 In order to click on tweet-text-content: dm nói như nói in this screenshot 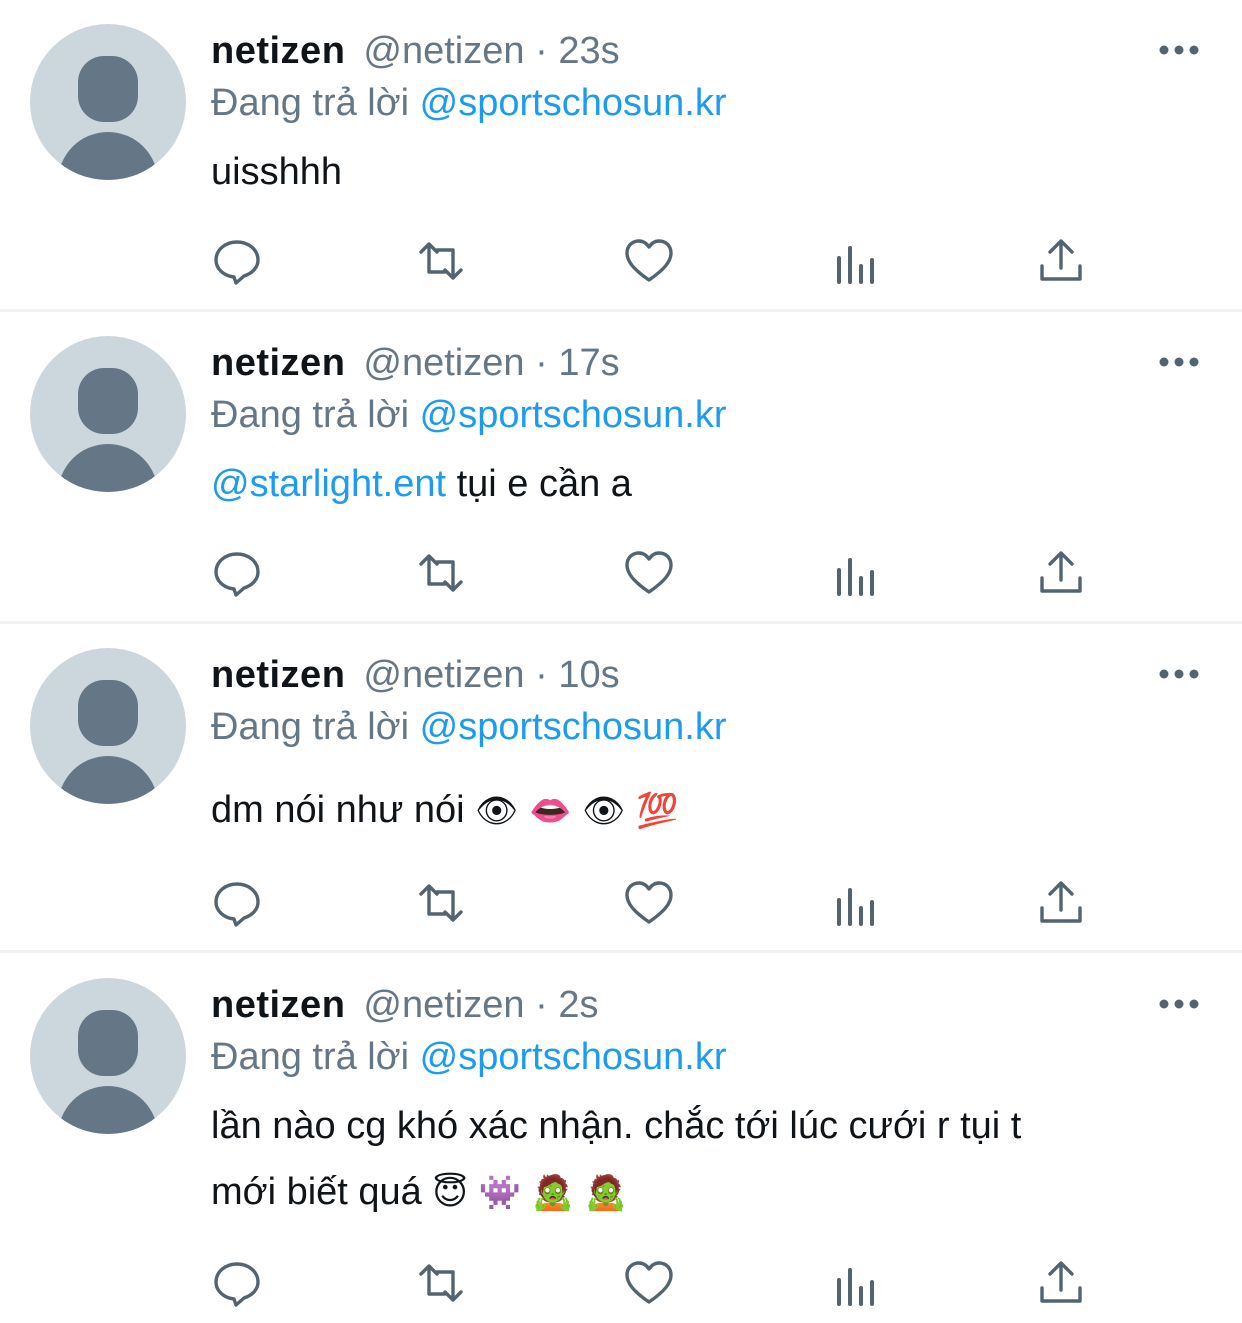, I will do `click(338, 810)`.